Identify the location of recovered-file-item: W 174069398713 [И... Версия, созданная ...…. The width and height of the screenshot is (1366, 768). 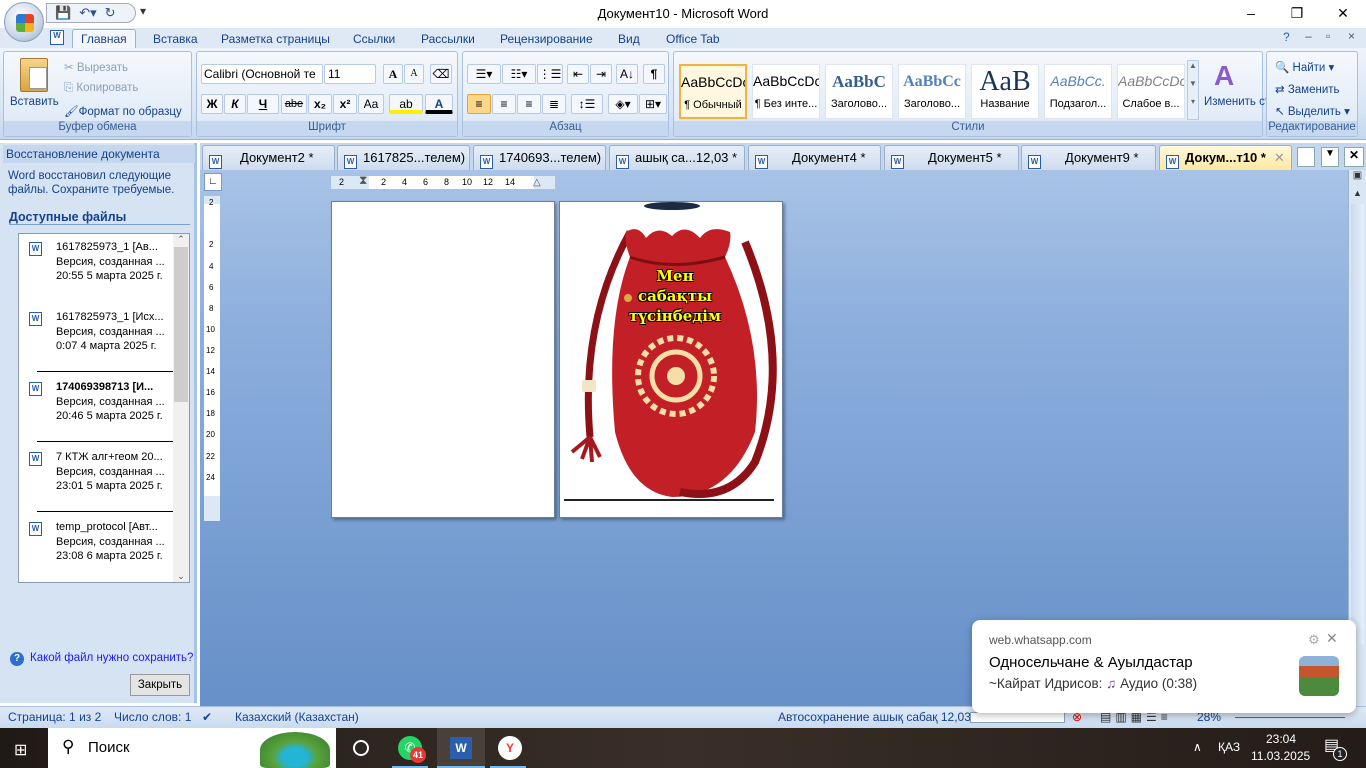
(96, 411).